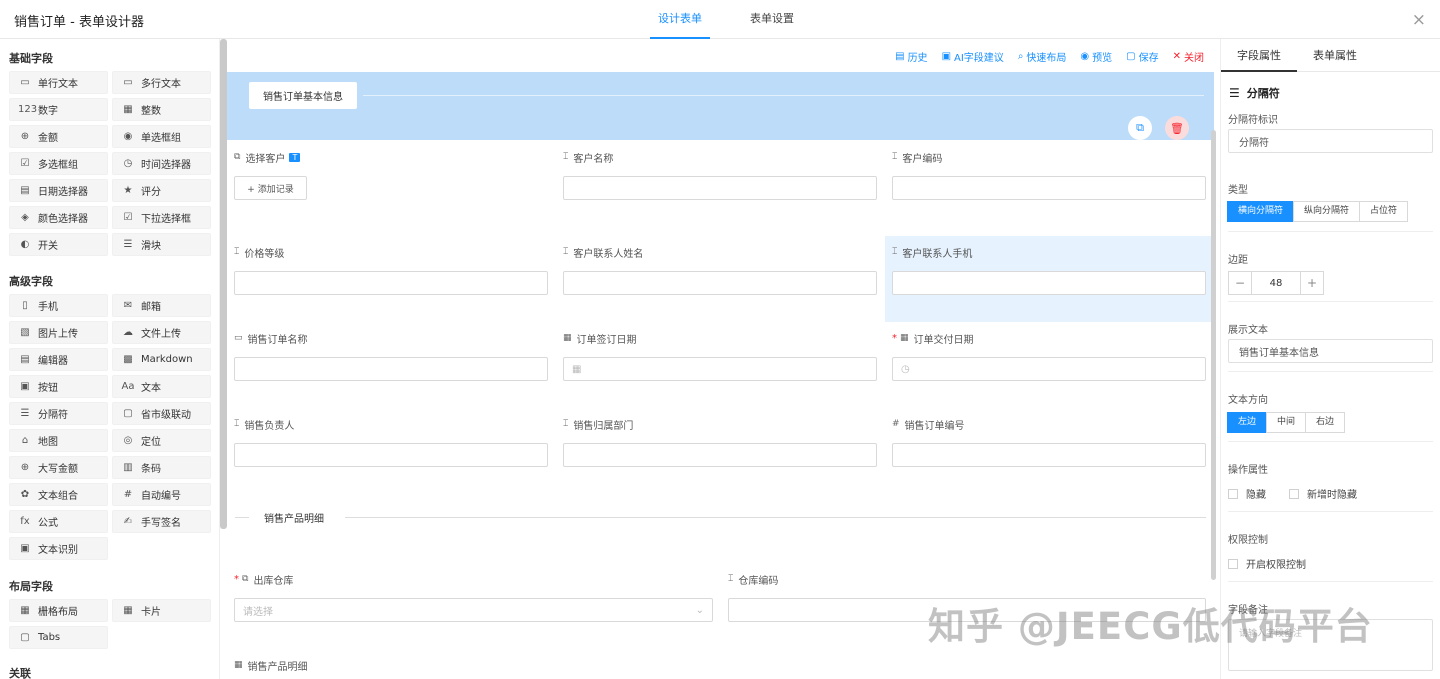  Describe the element at coordinates (1325, 422) in the screenshot. I see `dir-right: 右边` at that location.